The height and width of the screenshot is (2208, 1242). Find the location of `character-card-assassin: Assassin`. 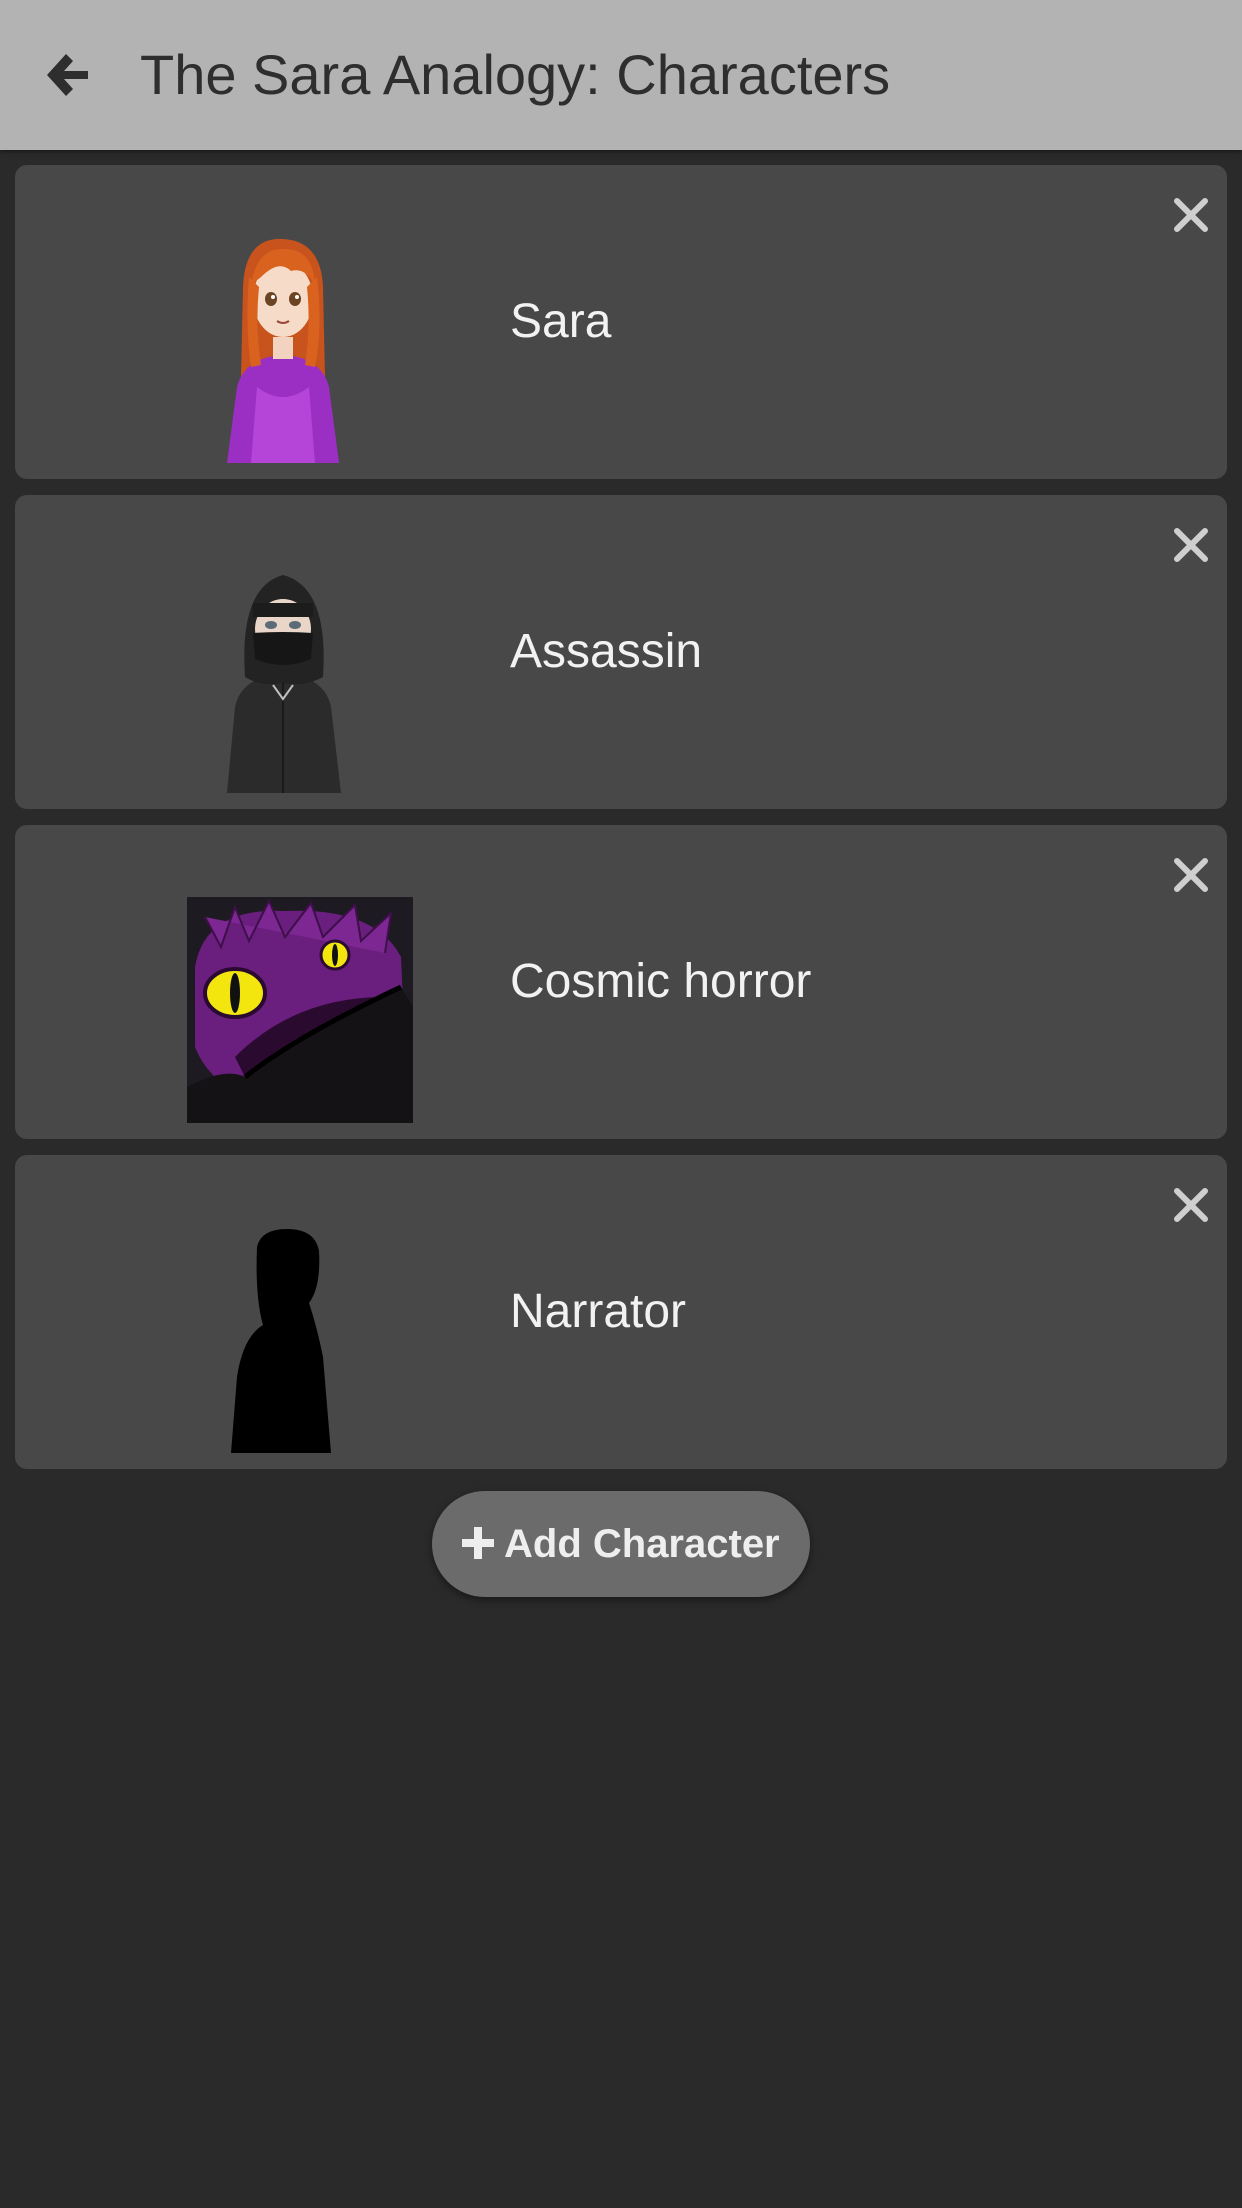

character-card-assassin: Assassin is located at coordinates (621, 652).